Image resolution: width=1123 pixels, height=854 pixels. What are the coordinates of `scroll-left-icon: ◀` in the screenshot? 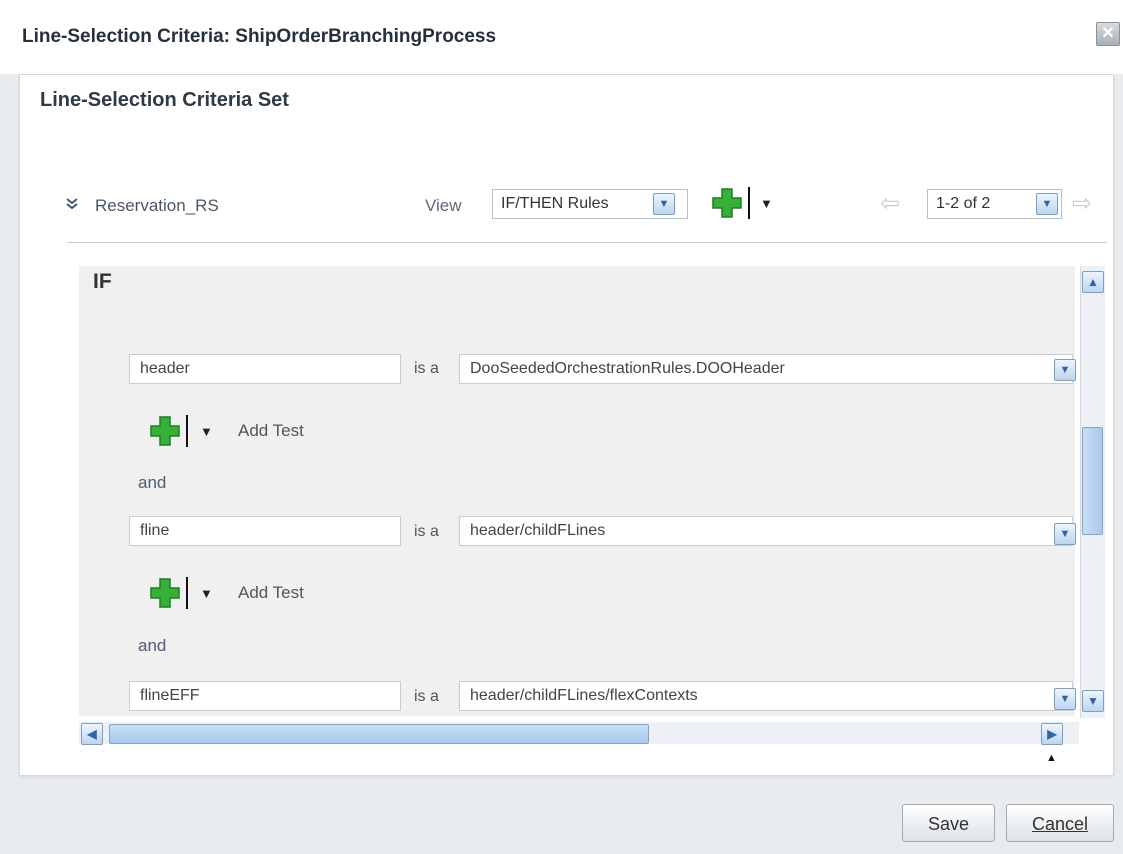 It's located at (92, 734).